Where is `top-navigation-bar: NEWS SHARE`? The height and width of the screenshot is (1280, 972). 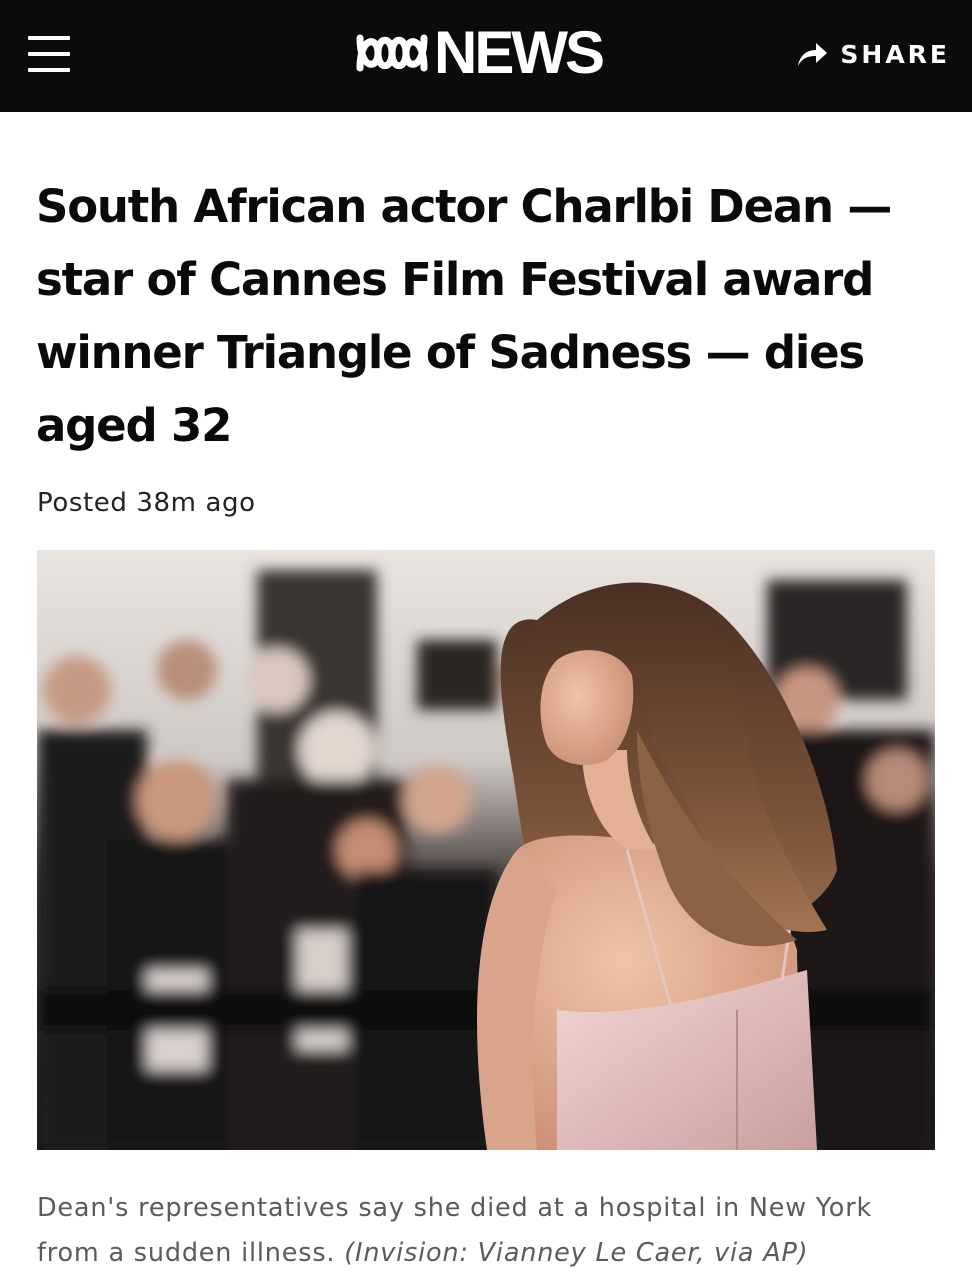 top-navigation-bar: NEWS SHARE is located at coordinates (486, 56).